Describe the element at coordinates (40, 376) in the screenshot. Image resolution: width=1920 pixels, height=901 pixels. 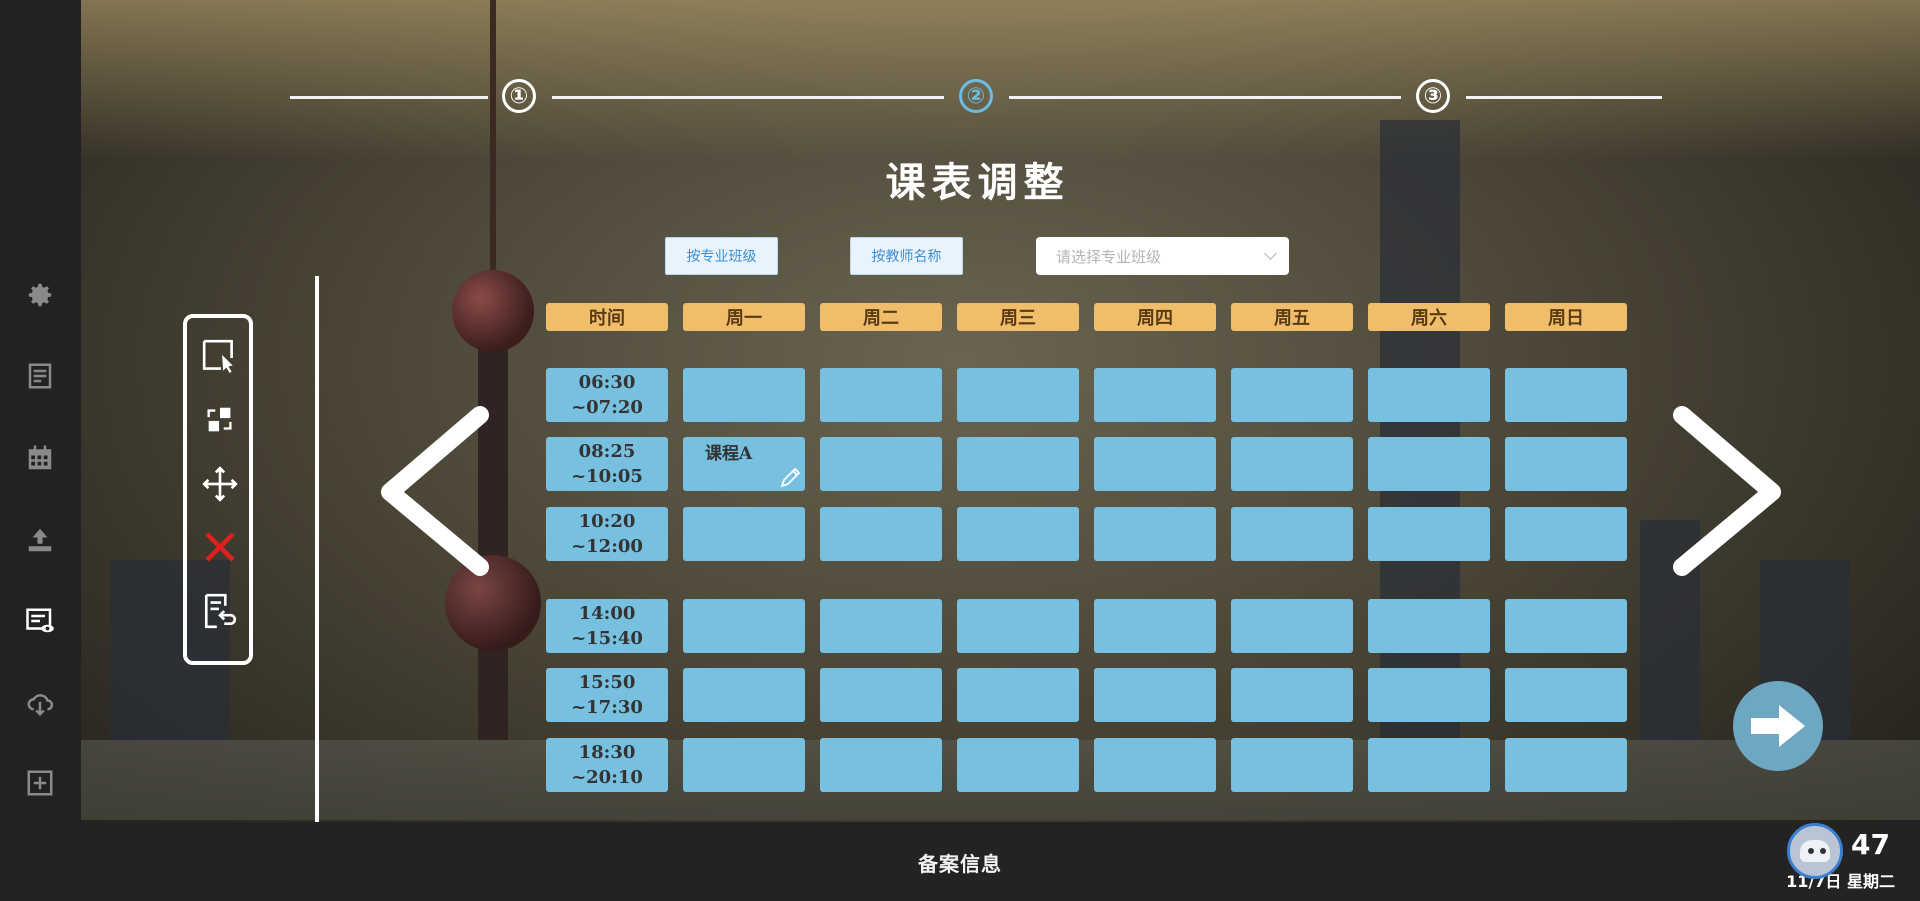
I see `notes-icon` at that location.